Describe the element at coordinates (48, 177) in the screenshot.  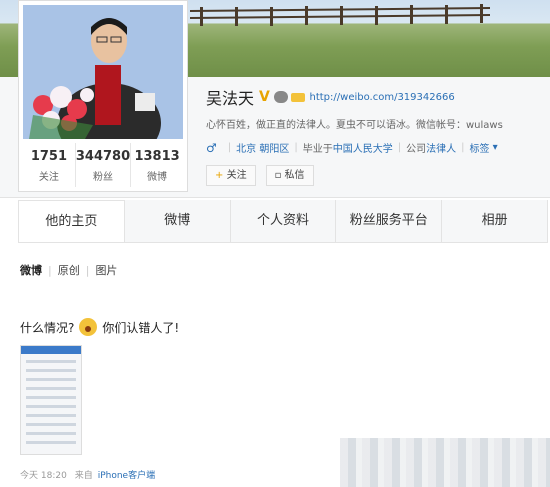
I see `stat-following-label: 关注` at that location.